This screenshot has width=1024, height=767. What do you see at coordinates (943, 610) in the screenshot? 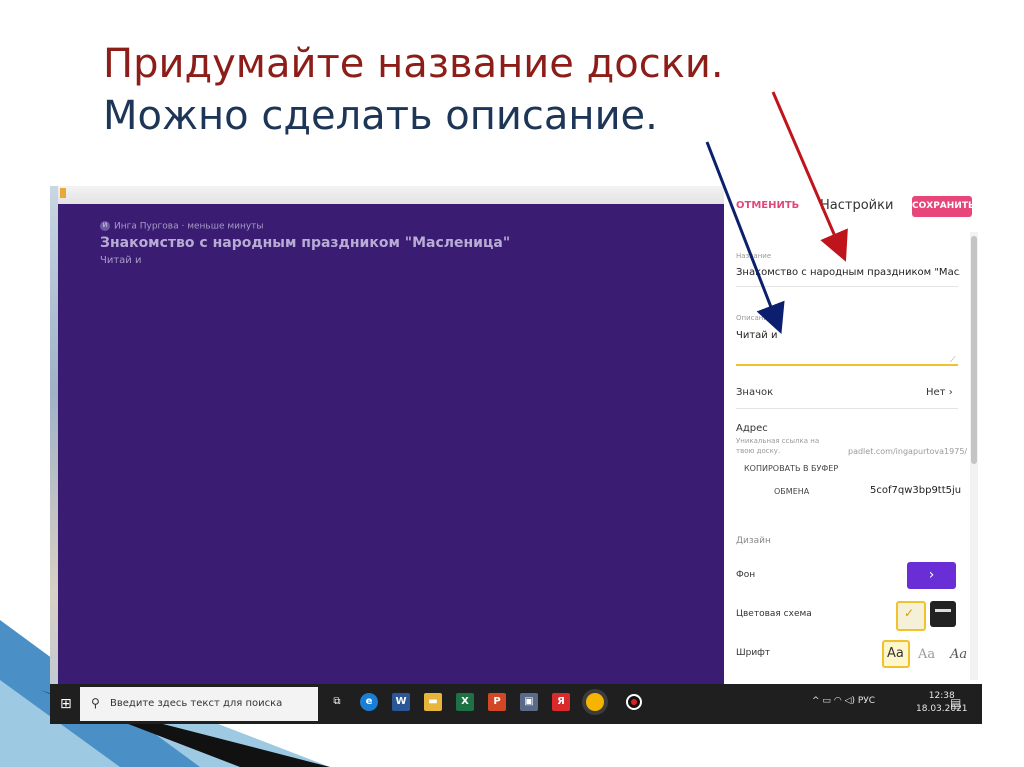
I see `scheme-dark-preview` at bounding box center [943, 610].